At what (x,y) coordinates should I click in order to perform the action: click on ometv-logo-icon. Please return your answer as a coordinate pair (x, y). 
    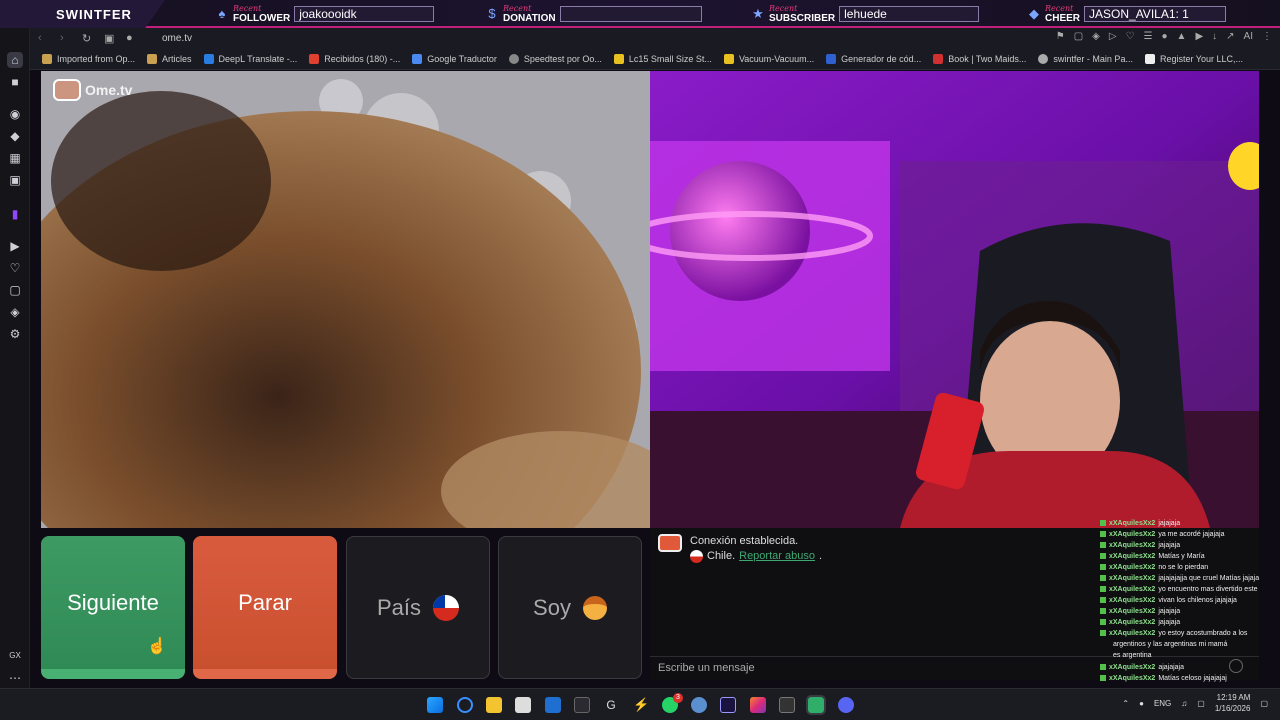
    Looking at the image, I should click on (67, 90).